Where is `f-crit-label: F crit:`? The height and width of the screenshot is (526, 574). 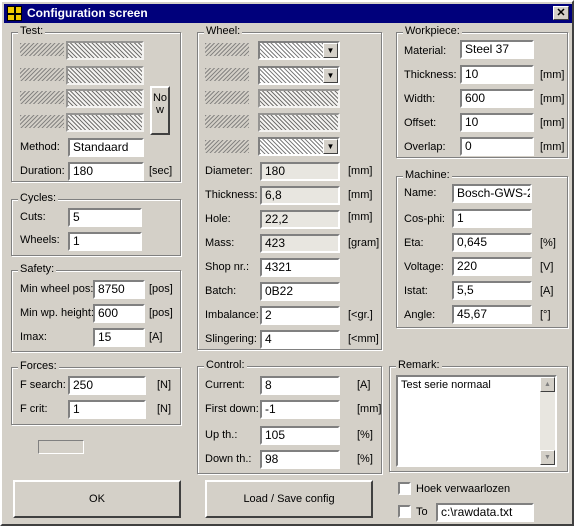 f-crit-label: F crit: is located at coordinates (34, 409).